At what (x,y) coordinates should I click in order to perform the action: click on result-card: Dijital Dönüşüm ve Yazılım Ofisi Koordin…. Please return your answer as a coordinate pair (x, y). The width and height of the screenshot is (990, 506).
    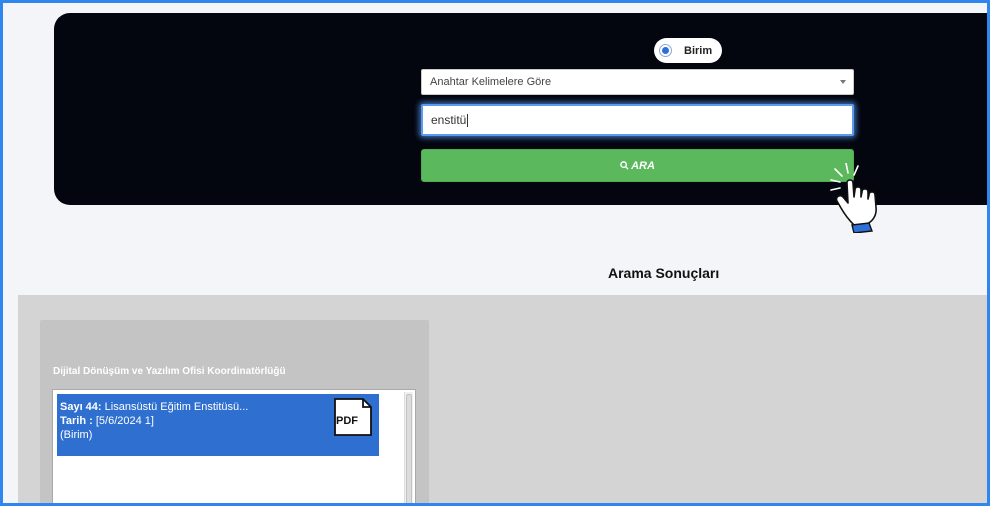
    Looking at the image, I should click on (234, 411).